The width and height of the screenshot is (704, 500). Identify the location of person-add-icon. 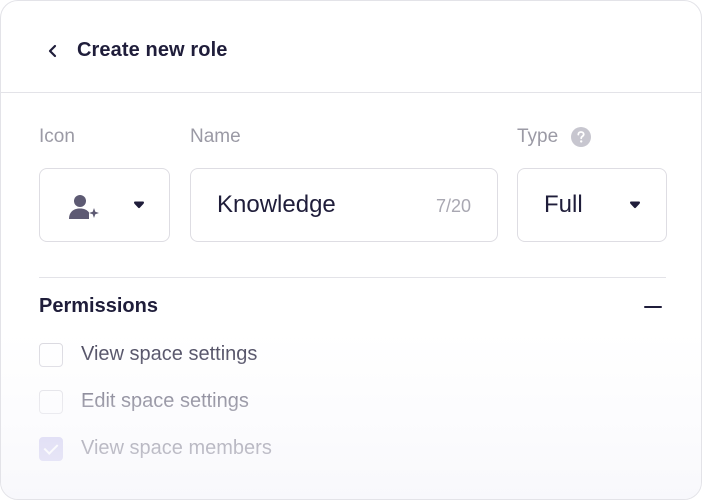
(84, 207).